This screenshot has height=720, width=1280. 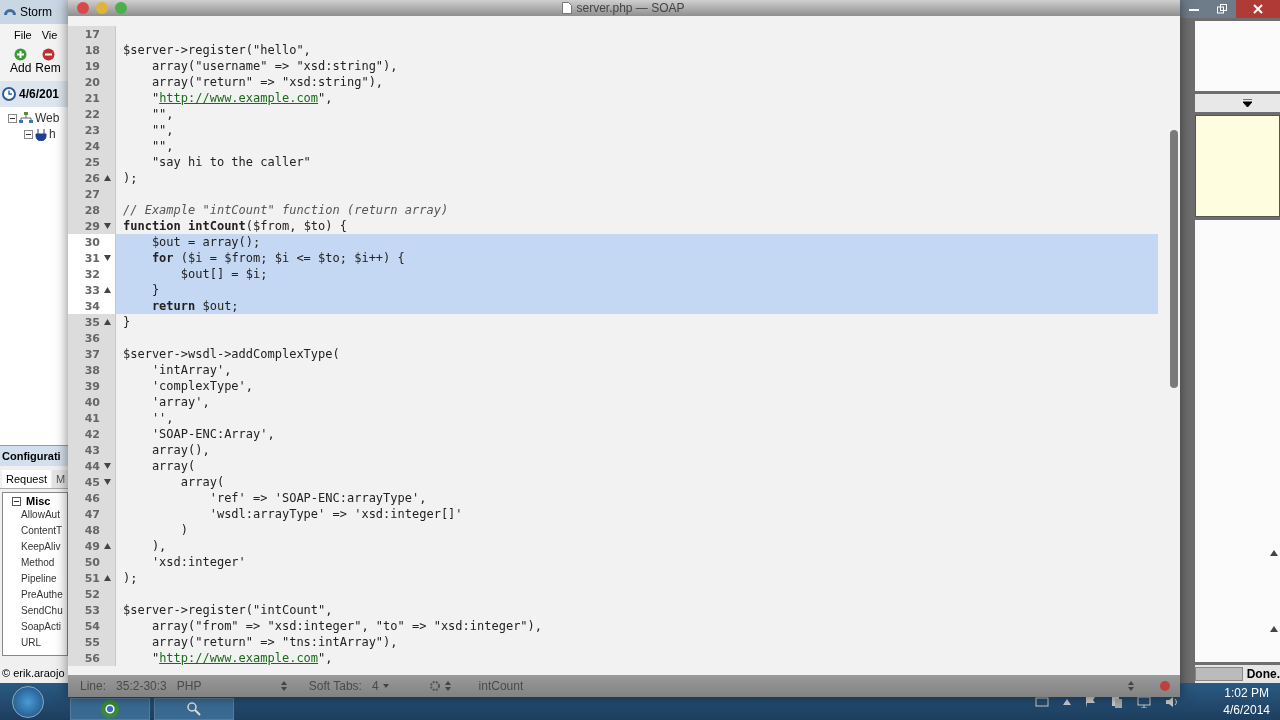 I want to click on panel-title: Configurati, so click(x=31, y=456).